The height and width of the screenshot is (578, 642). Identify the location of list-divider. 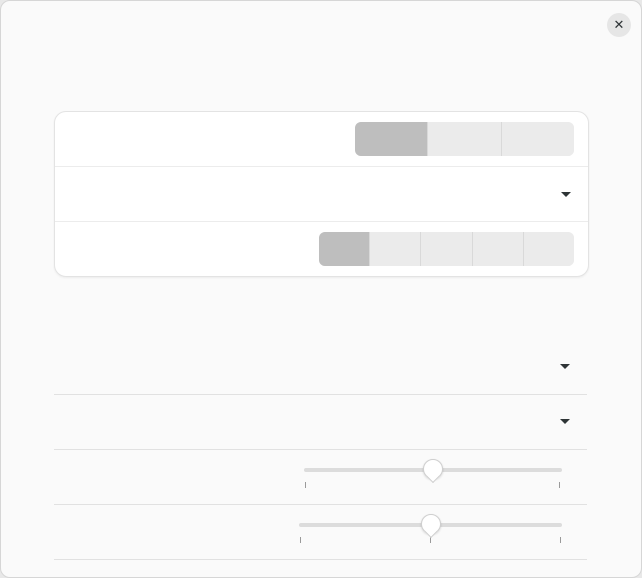
(320, 559).